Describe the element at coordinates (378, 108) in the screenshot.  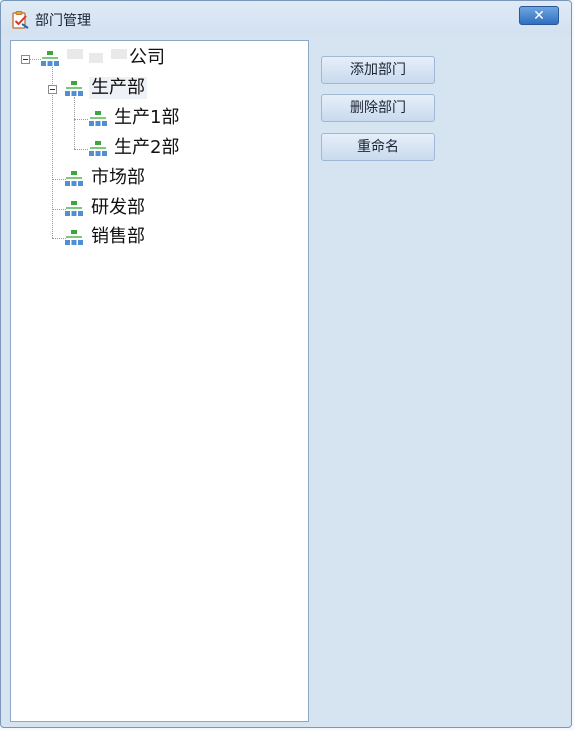
I see `delete-department-button: 删除部门` at that location.